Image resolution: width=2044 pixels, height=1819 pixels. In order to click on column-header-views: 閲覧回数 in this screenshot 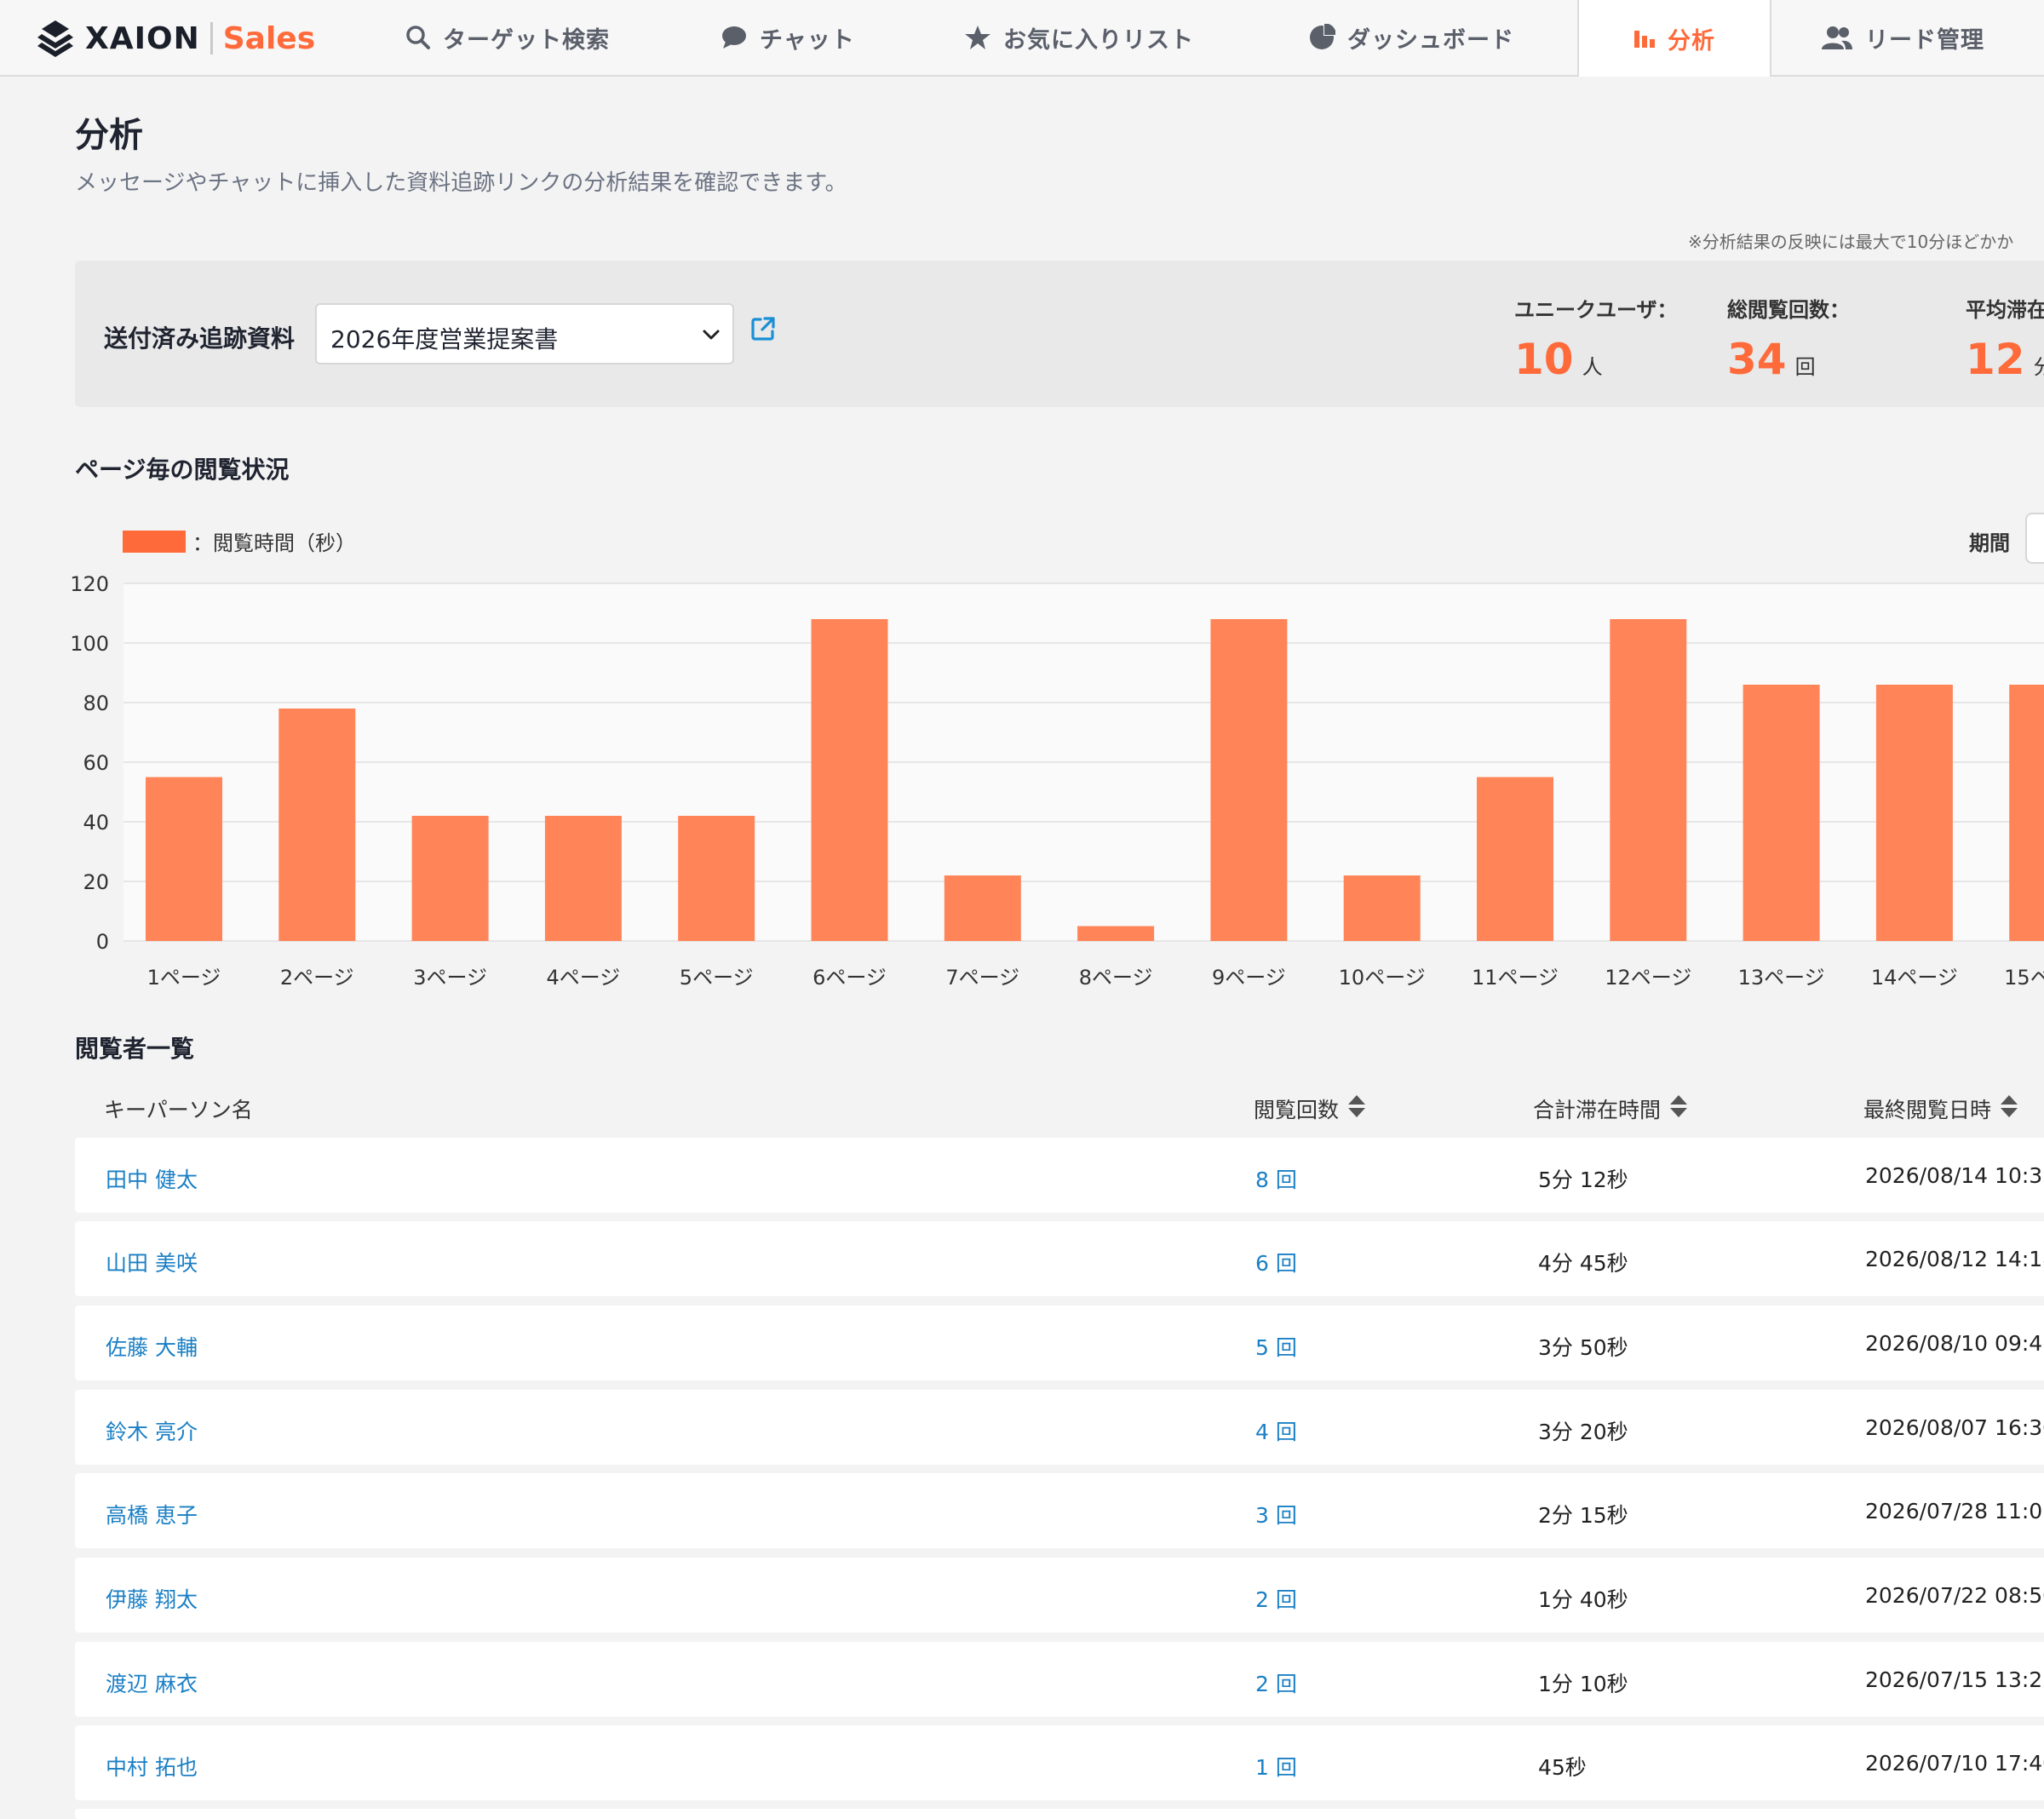, I will do `click(1310, 1108)`.